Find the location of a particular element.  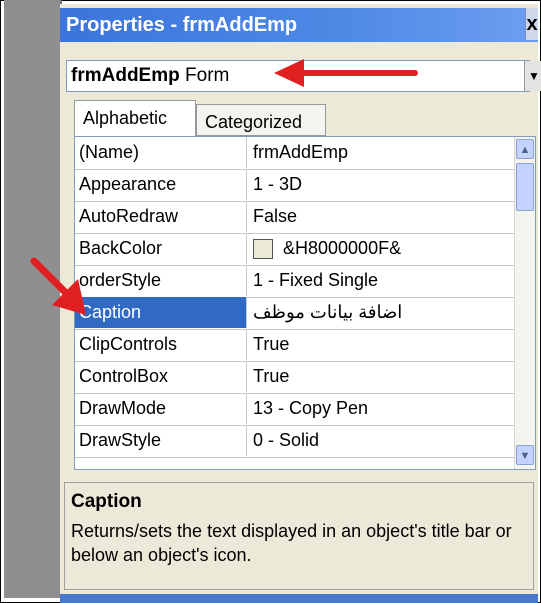

property-name: ControlBox is located at coordinates (161, 376).